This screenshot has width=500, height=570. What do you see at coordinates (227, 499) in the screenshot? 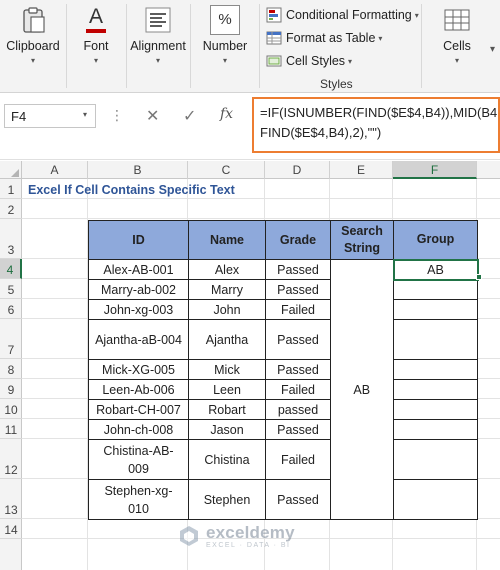
I see `cell-name: Stephen` at bounding box center [227, 499].